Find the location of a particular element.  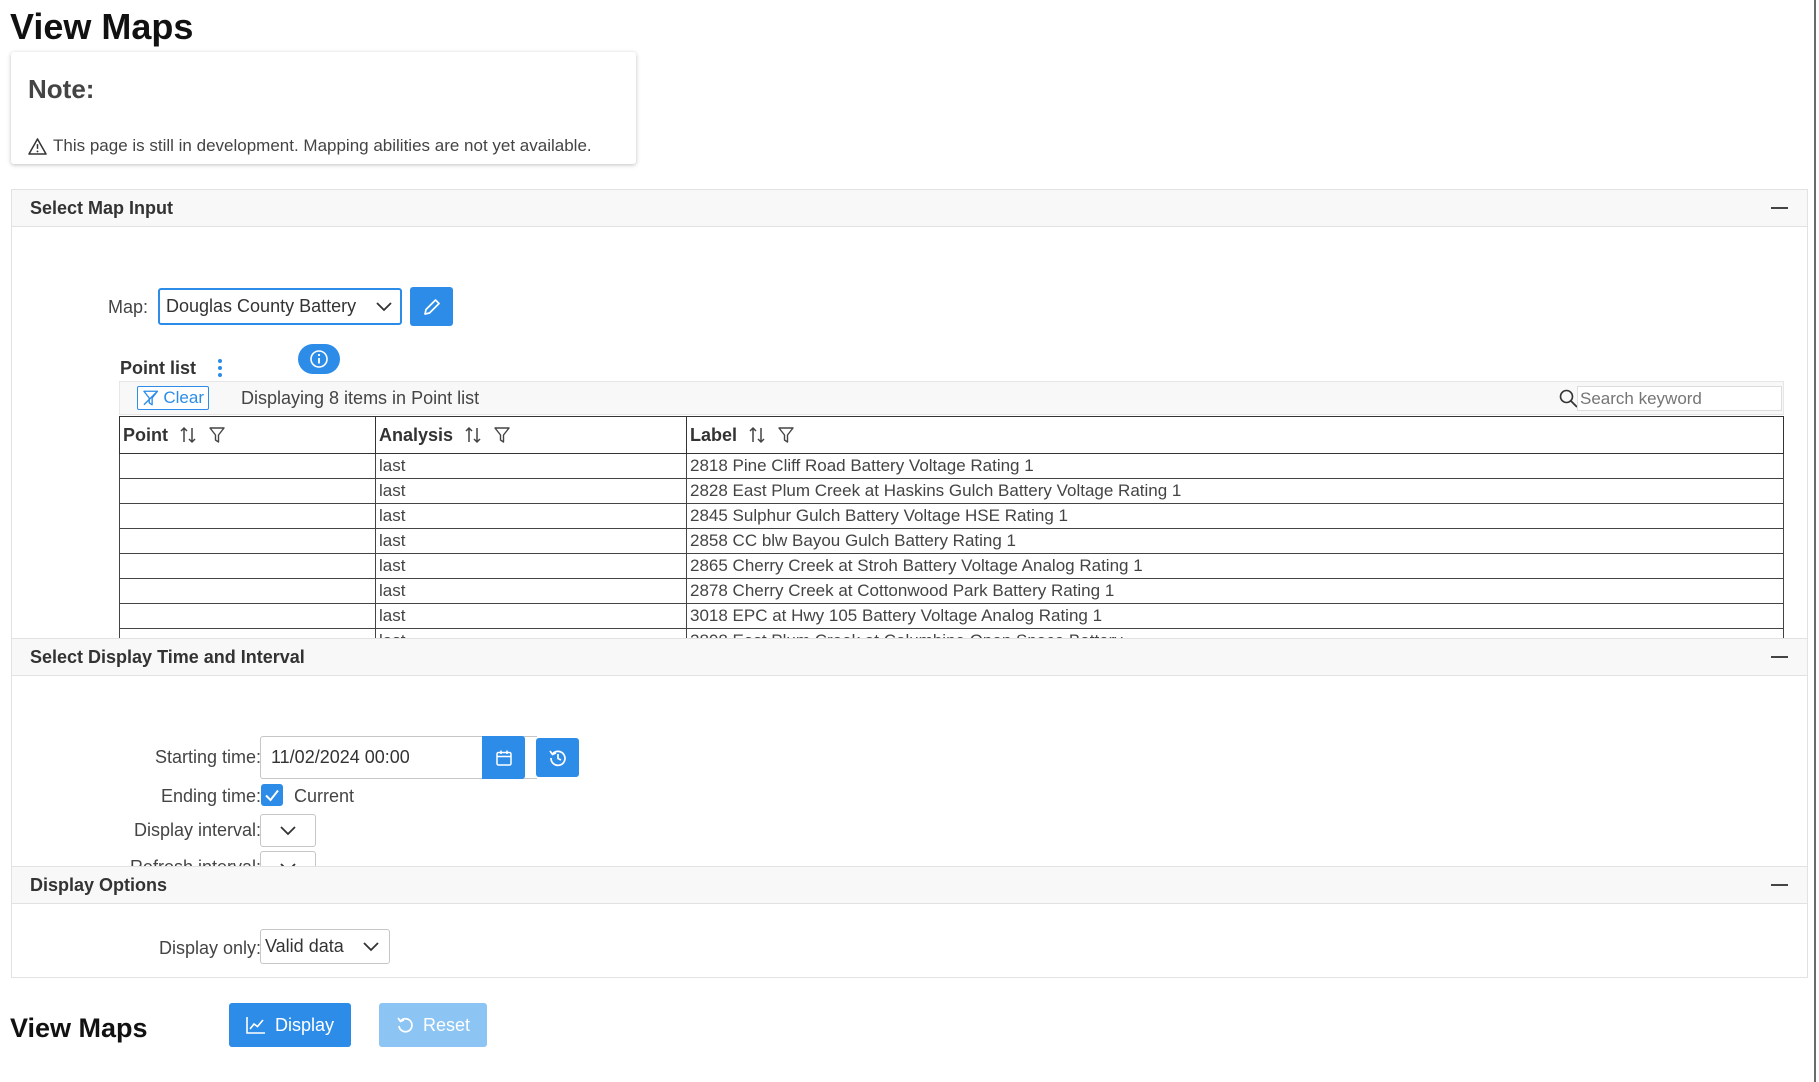

checkmark-icon is located at coordinates (272, 795).